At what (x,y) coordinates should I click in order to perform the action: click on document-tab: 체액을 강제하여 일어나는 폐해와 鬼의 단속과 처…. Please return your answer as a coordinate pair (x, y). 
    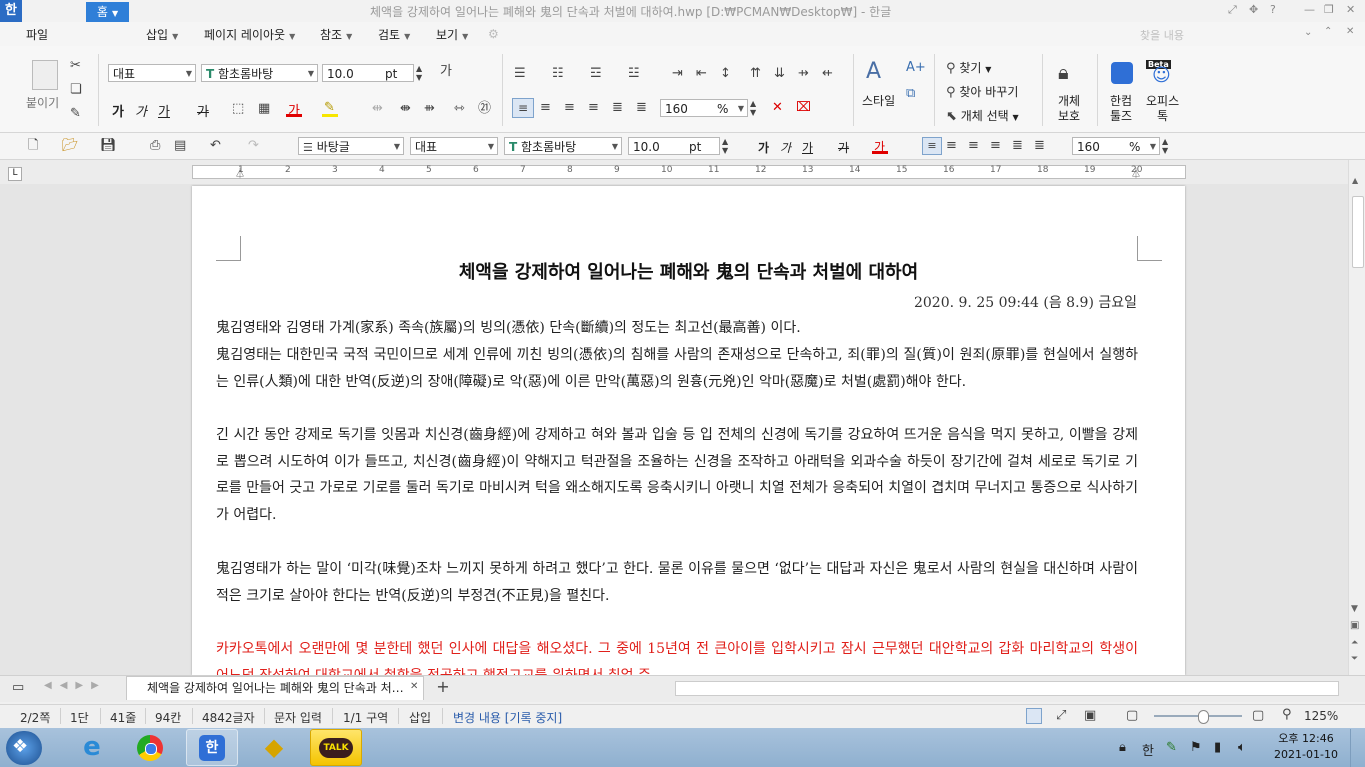
    Looking at the image, I should click on (275, 688).